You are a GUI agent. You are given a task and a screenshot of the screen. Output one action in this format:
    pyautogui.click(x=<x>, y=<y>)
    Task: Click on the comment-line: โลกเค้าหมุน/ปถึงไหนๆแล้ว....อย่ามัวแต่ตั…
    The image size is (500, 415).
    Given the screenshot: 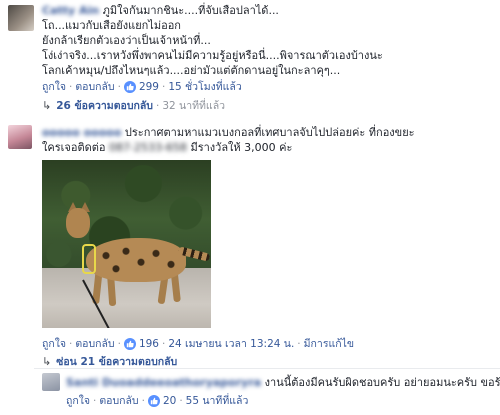 What is the action you would take?
    pyautogui.click(x=191, y=70)
    